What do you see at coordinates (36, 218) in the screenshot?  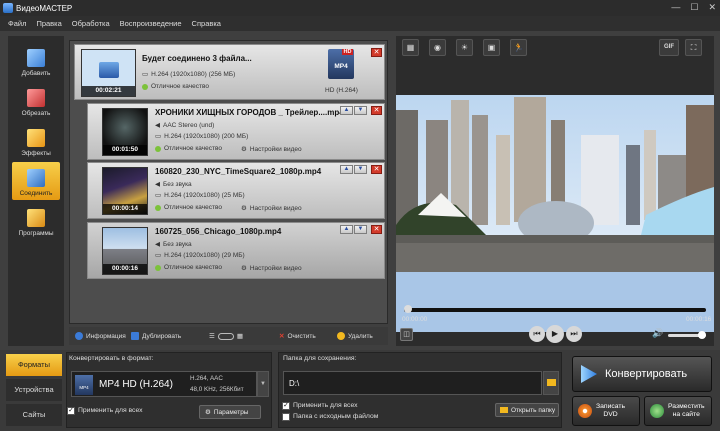 I see `programs-icon` at bounding box center [36, 218].